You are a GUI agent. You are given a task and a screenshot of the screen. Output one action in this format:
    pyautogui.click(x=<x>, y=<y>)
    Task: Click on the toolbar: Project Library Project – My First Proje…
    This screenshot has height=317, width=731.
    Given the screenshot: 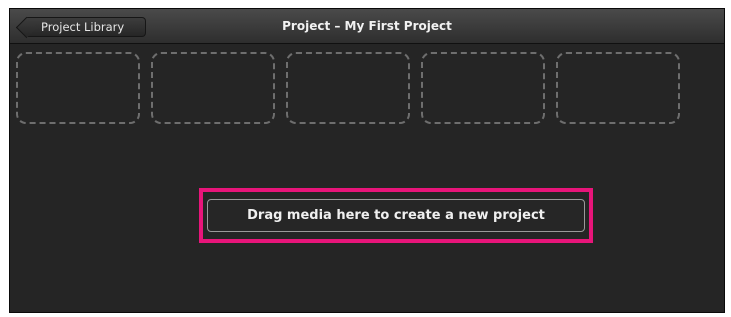 What is the action you would take?
    pyautogui.click(x=367, y=26)
    